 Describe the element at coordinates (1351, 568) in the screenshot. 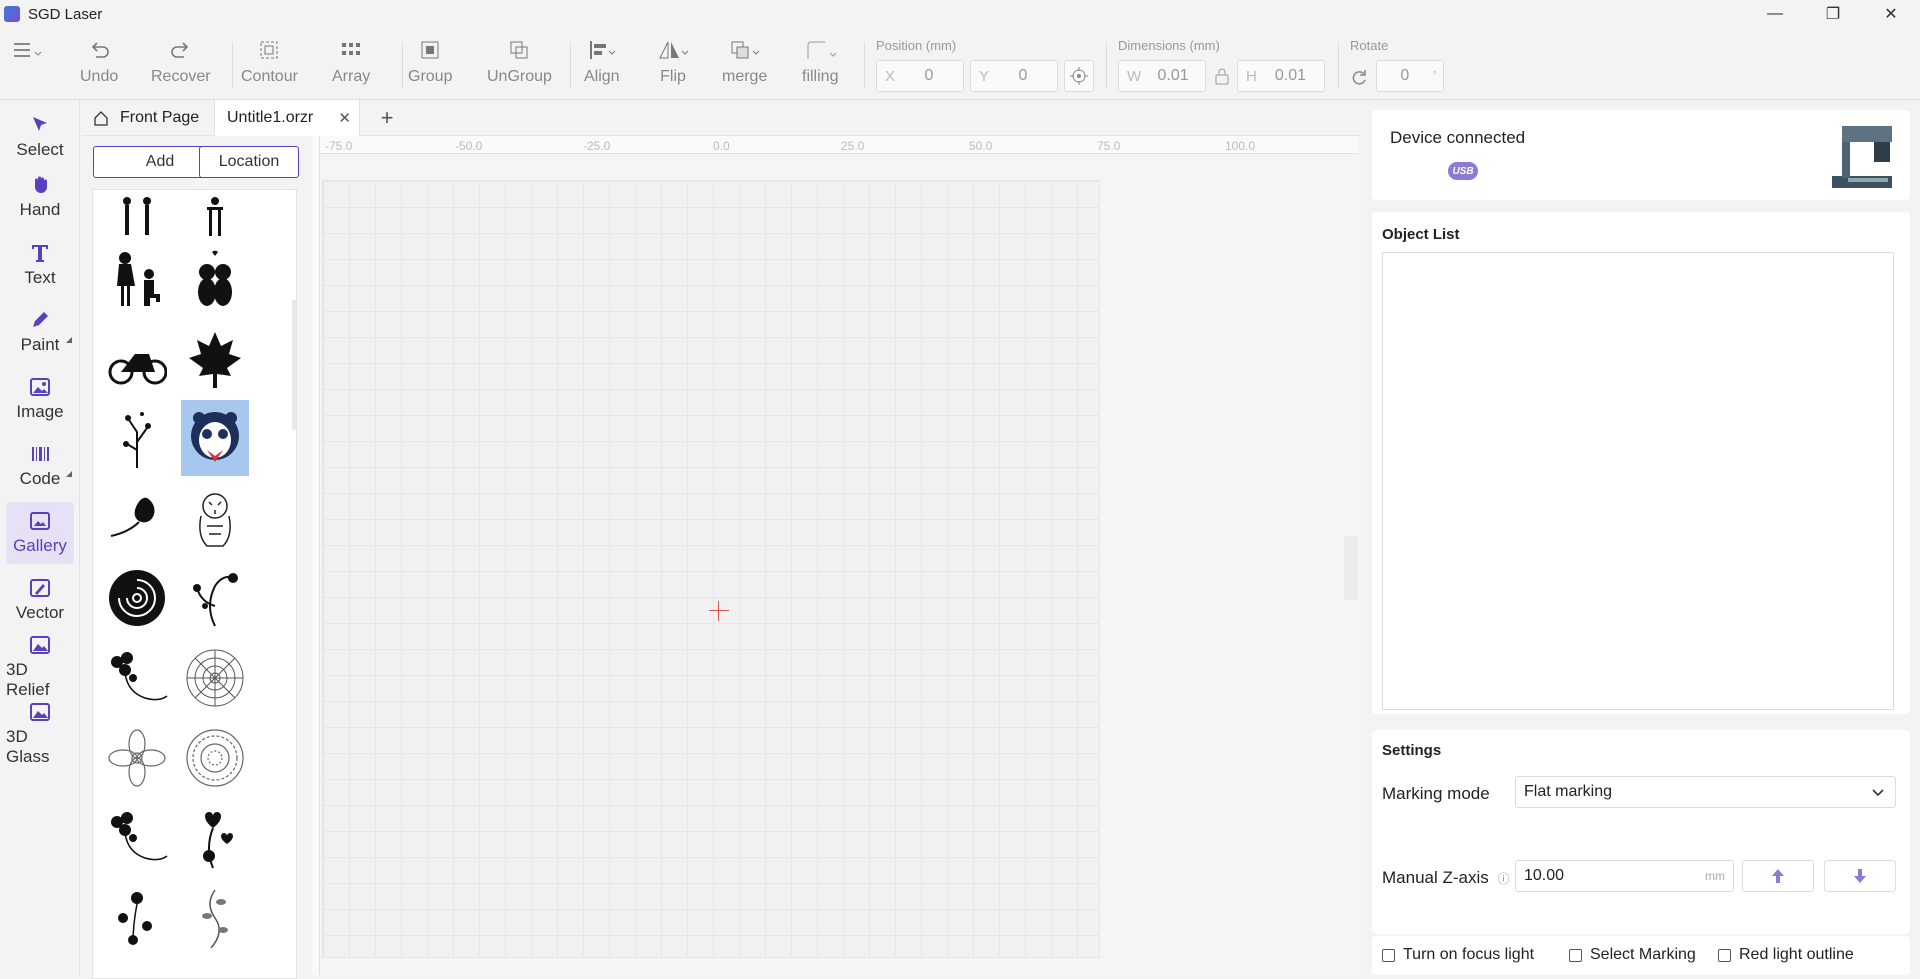

I see `panel-resize-handle` at that location.